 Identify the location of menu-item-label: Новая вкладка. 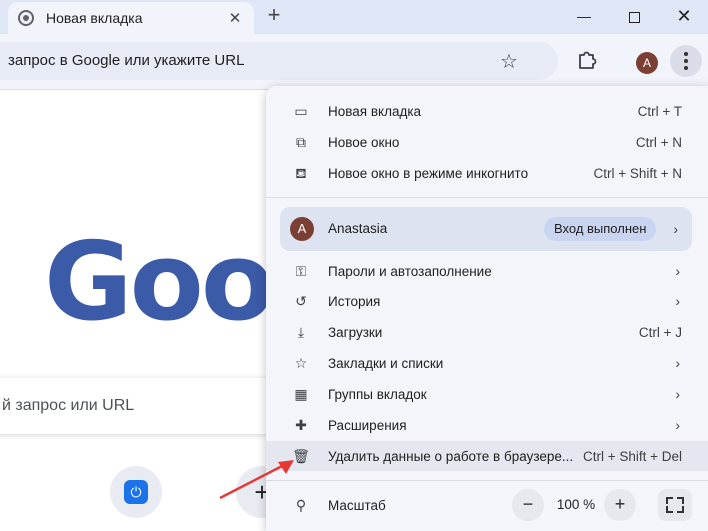
(375, 111).